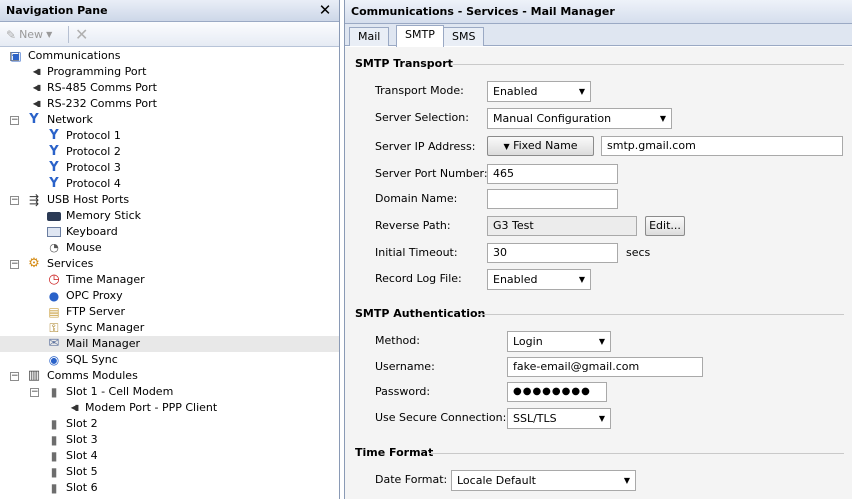 The width and height of the screenshot is (852, 499). Describe the element at coordinates (722, 146) in the screenshot. I see `server-ip-input: smtp.gmail.com` at that location.